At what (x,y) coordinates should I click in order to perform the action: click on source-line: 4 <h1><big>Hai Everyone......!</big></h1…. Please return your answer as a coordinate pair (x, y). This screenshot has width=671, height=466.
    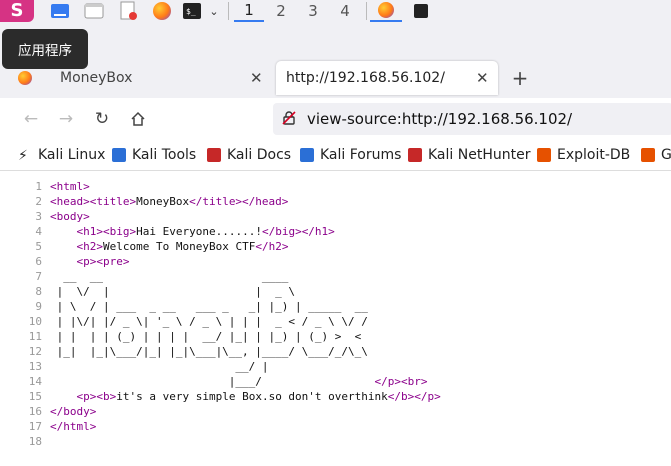
    Looking at the image, I should click on (220, 231).